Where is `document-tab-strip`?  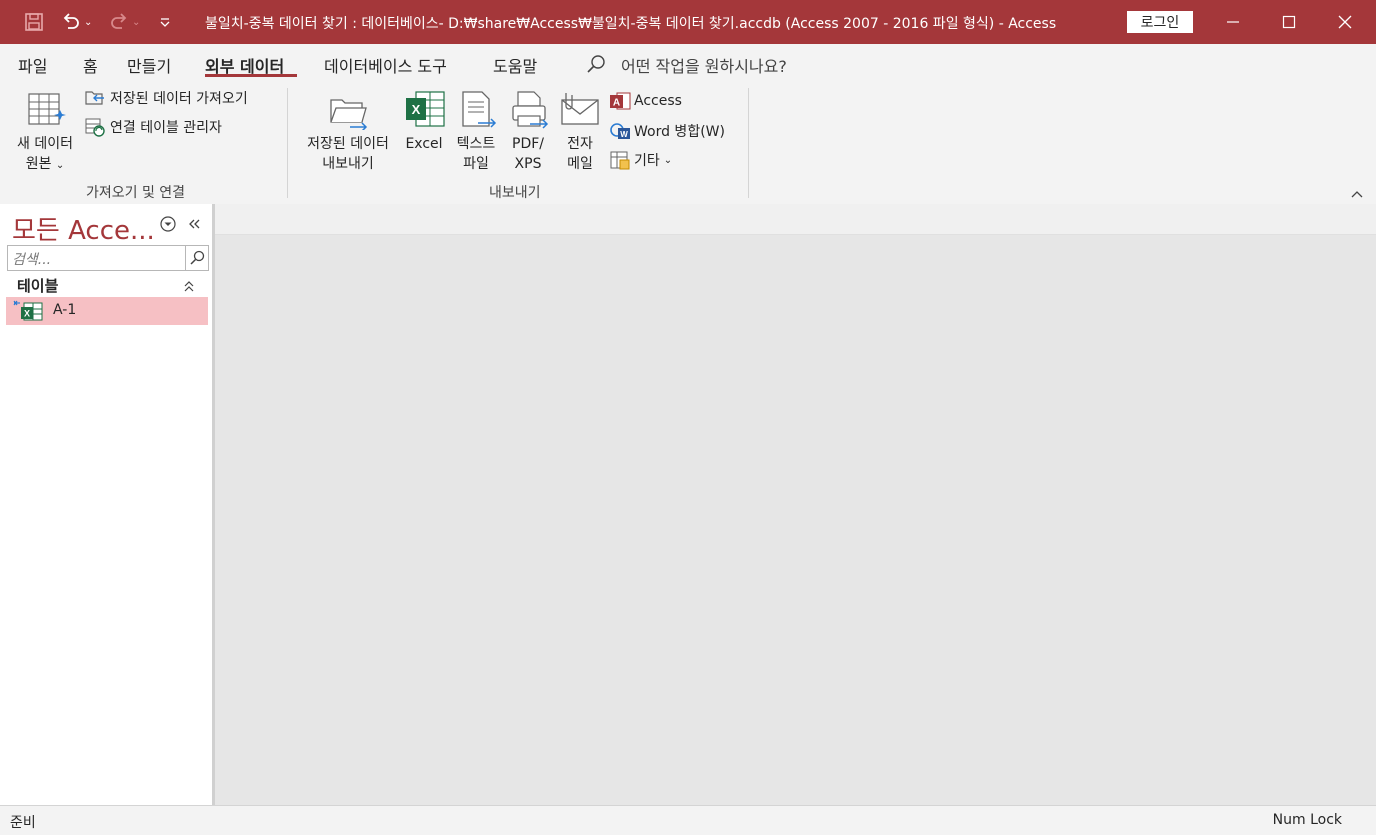 document-tab-strip is located at coordinates (795, 219).